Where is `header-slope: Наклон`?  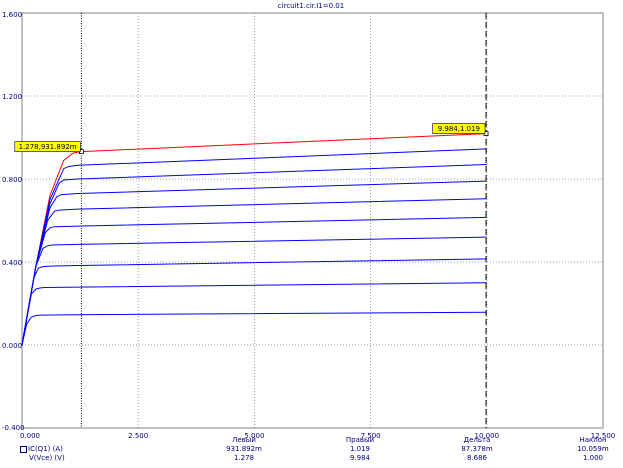
header-slope: Наклон is located at coordinates (593, 440).